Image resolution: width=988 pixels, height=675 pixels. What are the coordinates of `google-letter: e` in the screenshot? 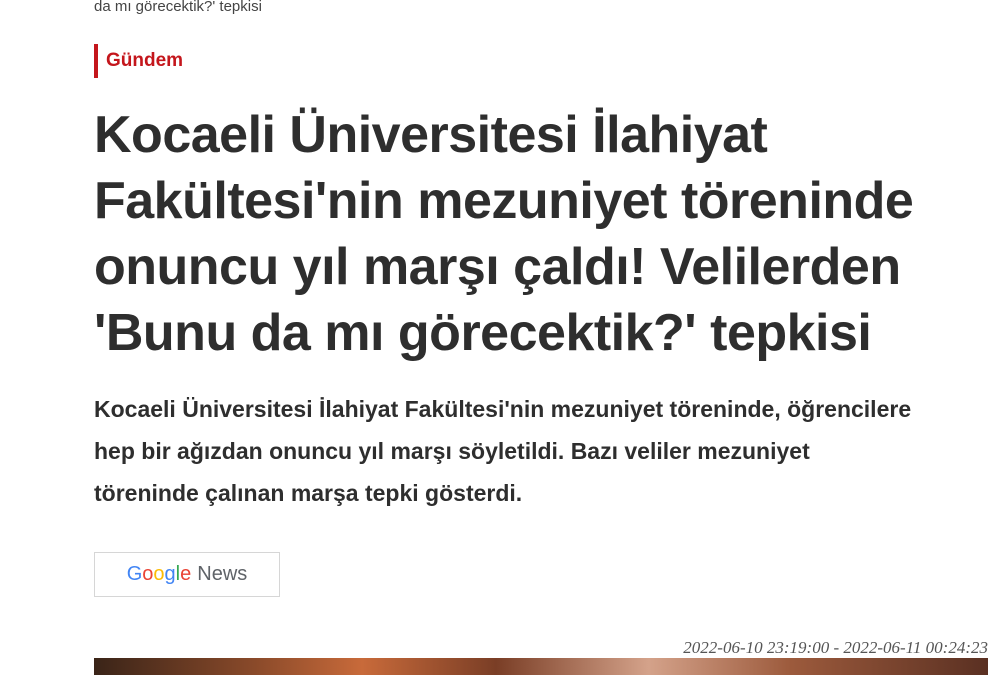 It's located at (186, 574).